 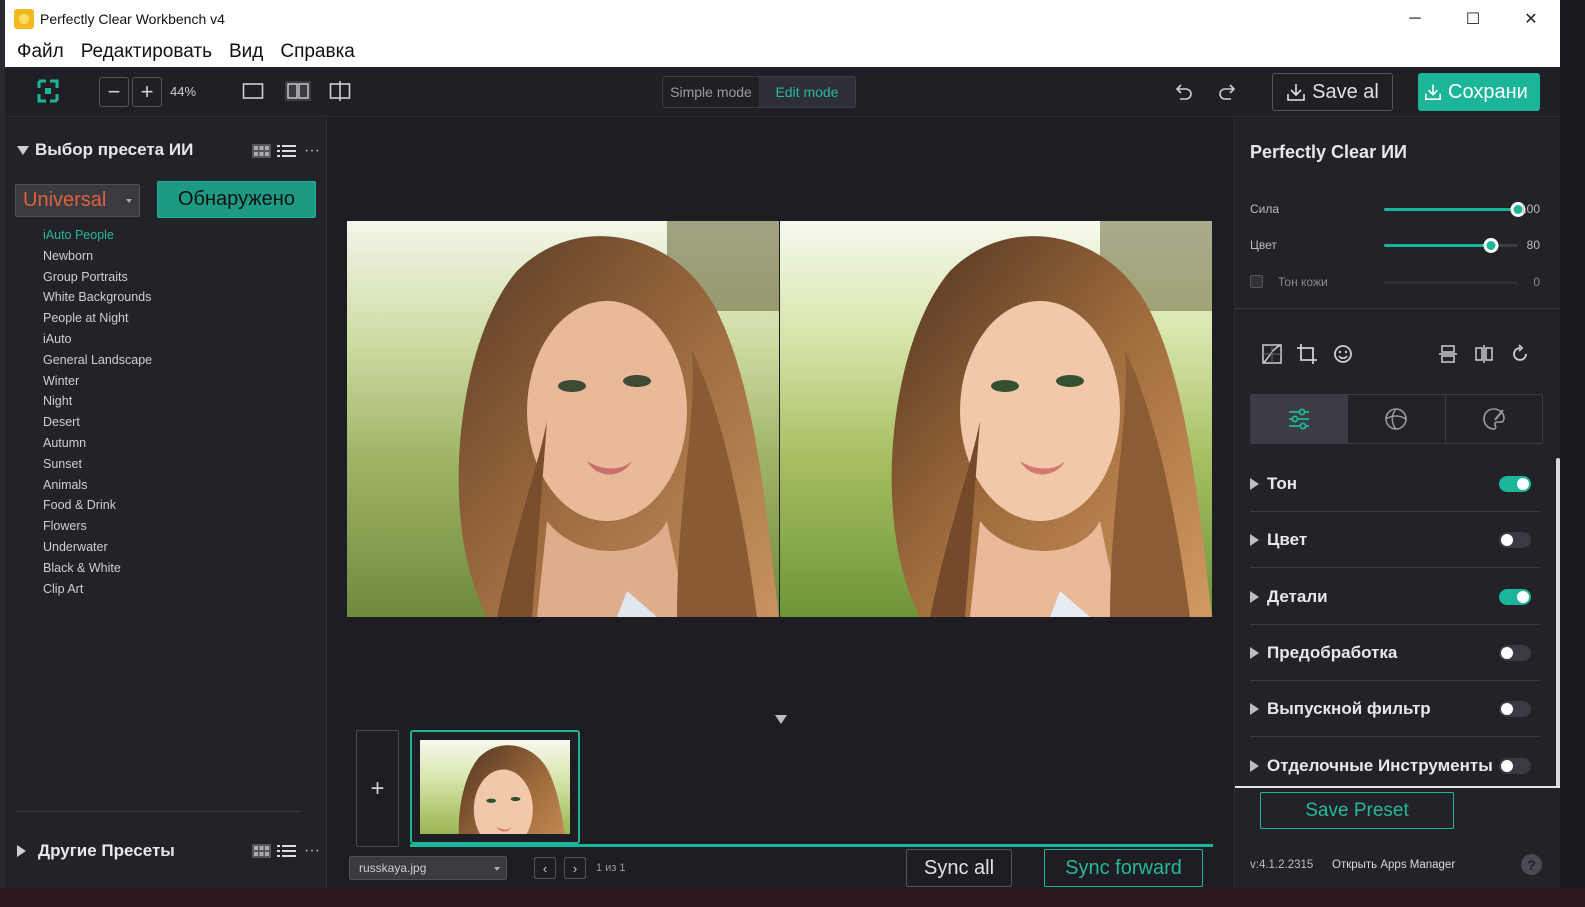 What do you see at coordinates (1515, 484) in the screenshot?
I see `tone-toggle` at bounding box center [1515, 484].